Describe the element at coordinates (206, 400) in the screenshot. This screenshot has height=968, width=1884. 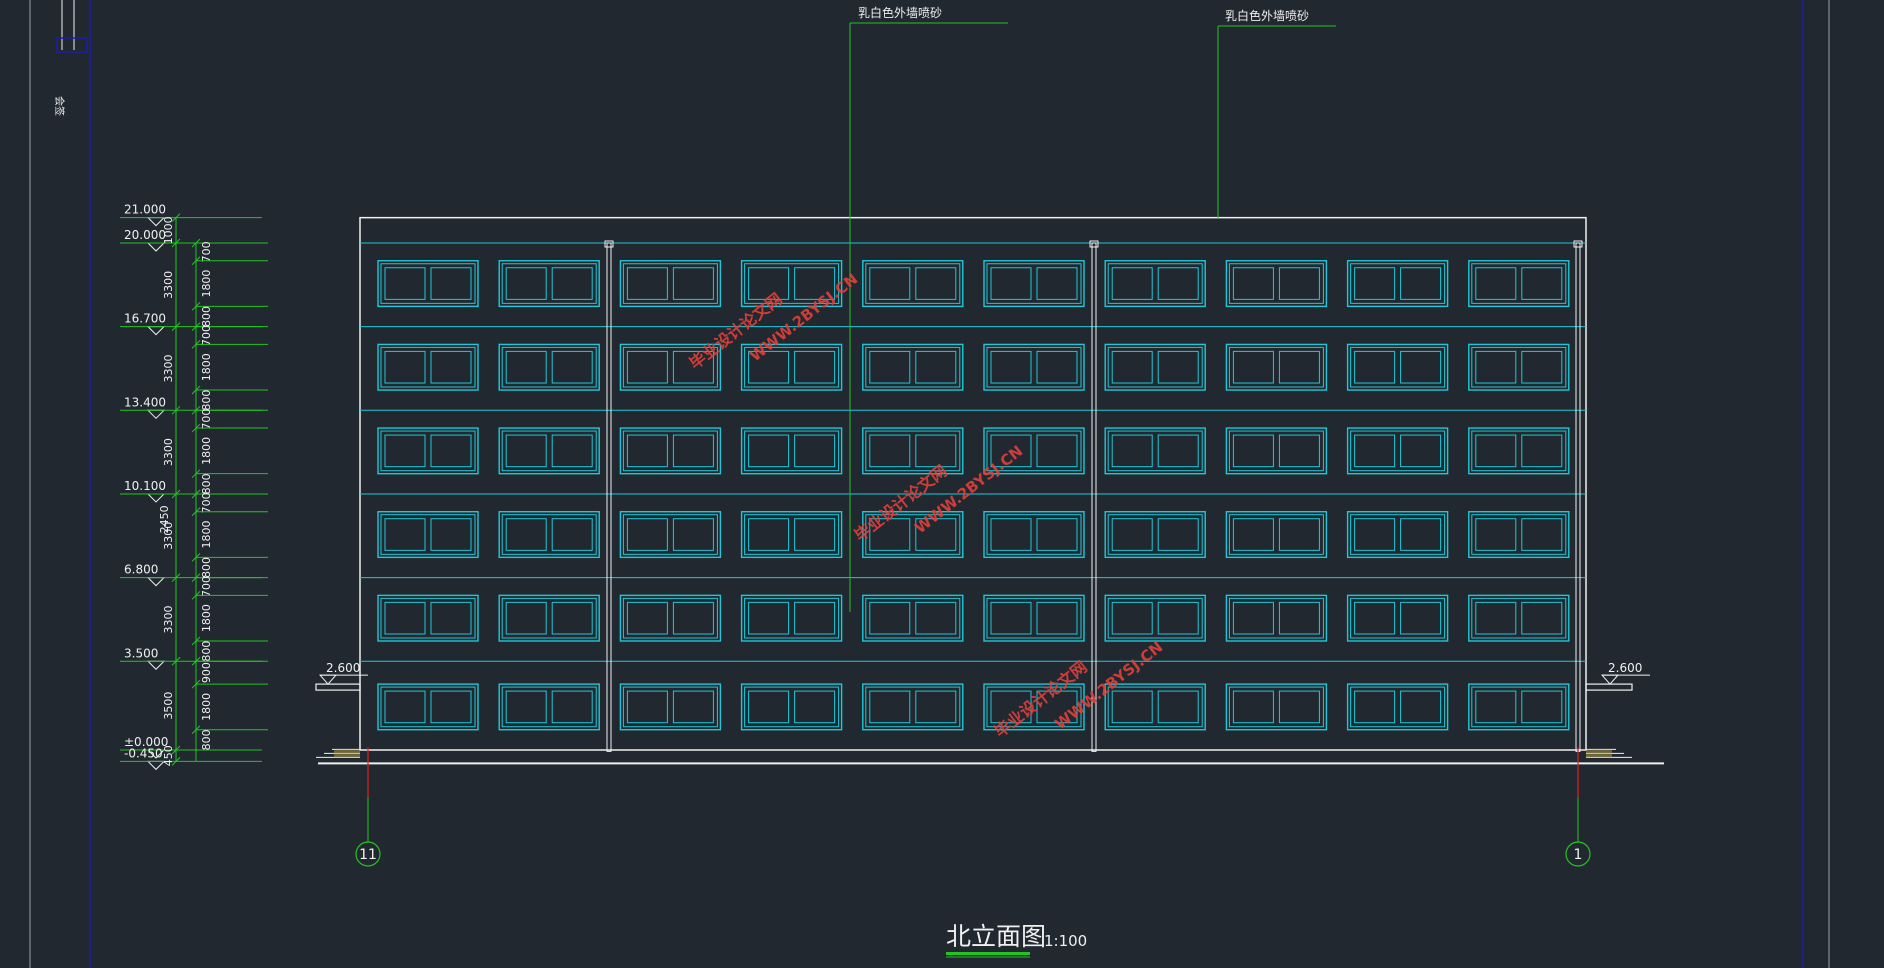
I see `dimension-inner: 800` at that location.